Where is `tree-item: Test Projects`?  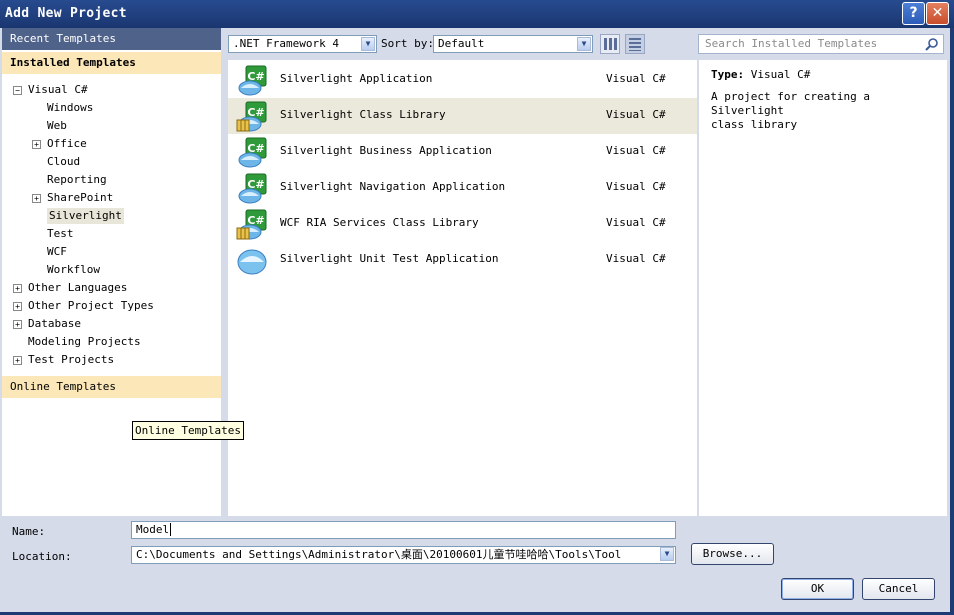 tree-item: Test Projects is located at coordinates (71, 360).